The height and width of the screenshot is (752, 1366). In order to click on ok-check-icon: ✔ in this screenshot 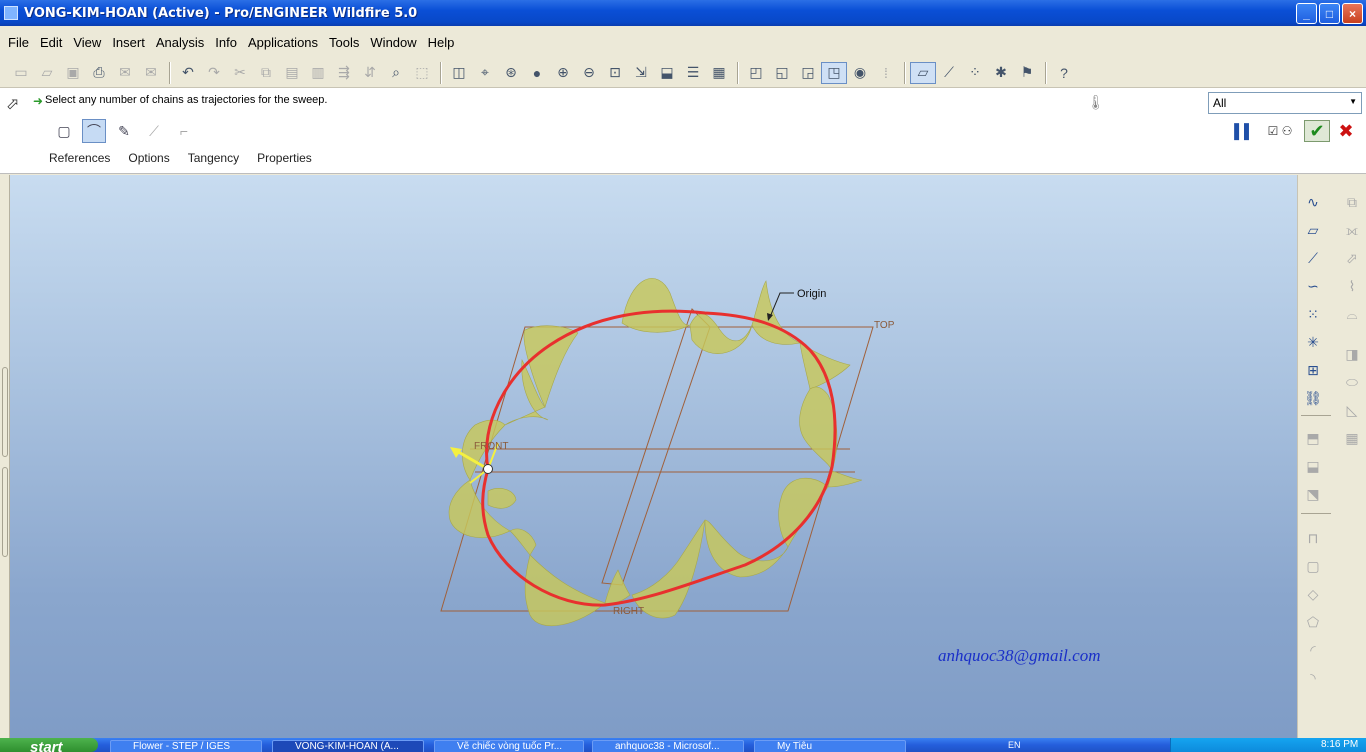, I will do `click(1317, 131)`.